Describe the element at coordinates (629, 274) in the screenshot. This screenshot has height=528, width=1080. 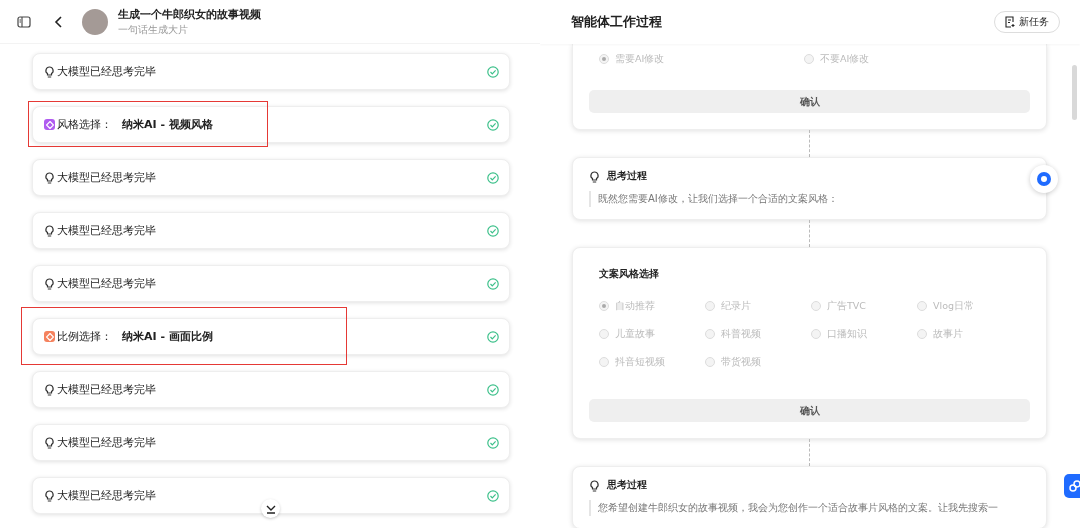
I see `section-title: 文案风格选择` at that location.